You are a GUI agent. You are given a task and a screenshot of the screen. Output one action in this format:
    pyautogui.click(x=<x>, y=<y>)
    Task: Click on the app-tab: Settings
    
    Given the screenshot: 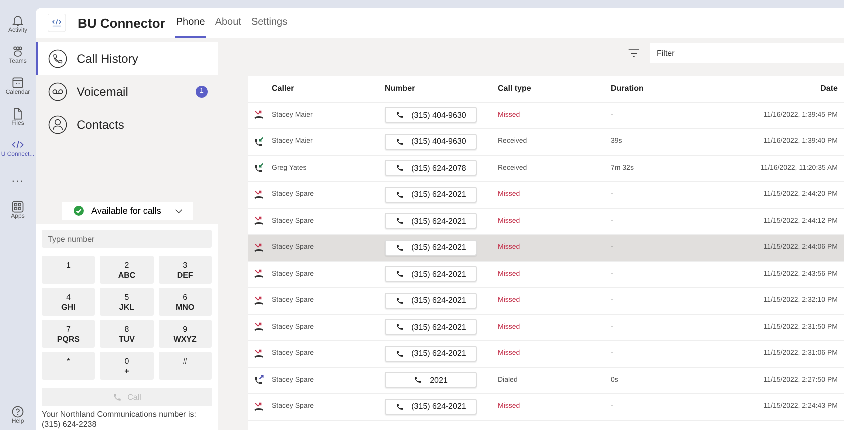 What is the action you would take?
    pyautogui.click(x=269, y=23)
    